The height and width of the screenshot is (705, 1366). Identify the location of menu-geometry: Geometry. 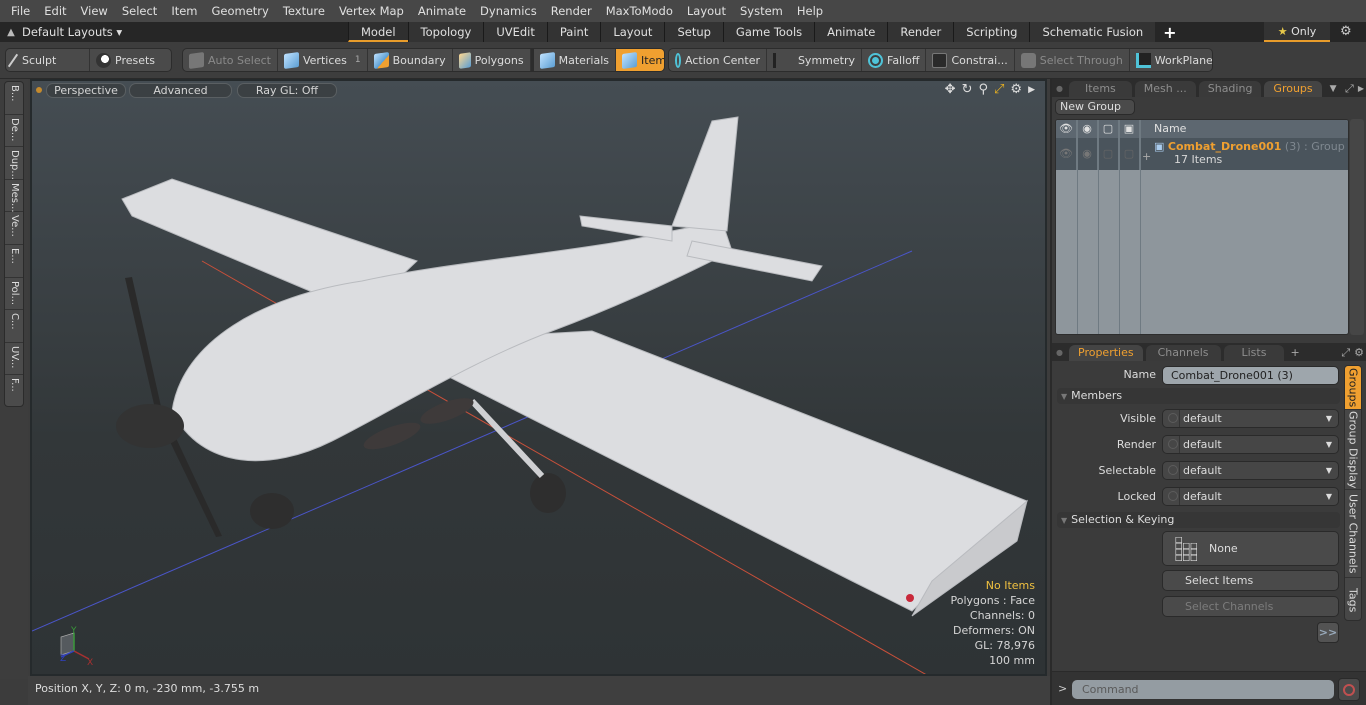
(240, 11).